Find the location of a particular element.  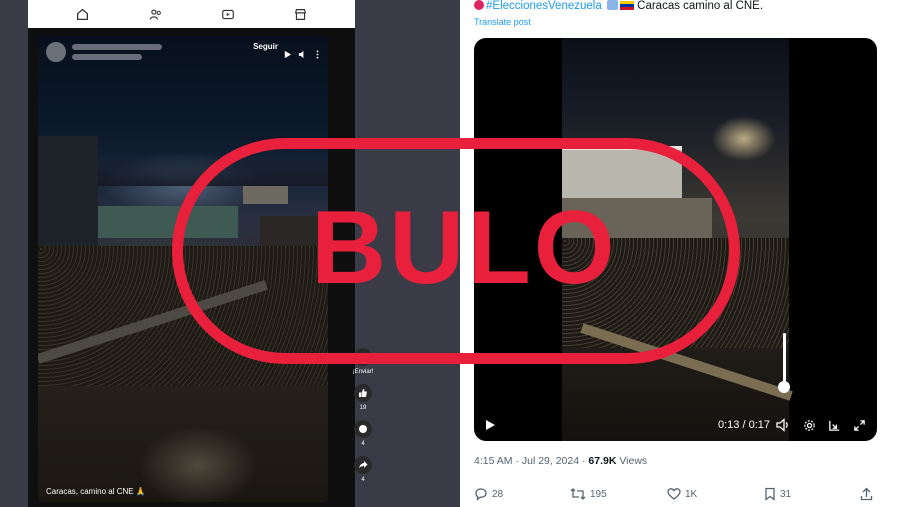

forward-button is located at coordinates (363, 465).